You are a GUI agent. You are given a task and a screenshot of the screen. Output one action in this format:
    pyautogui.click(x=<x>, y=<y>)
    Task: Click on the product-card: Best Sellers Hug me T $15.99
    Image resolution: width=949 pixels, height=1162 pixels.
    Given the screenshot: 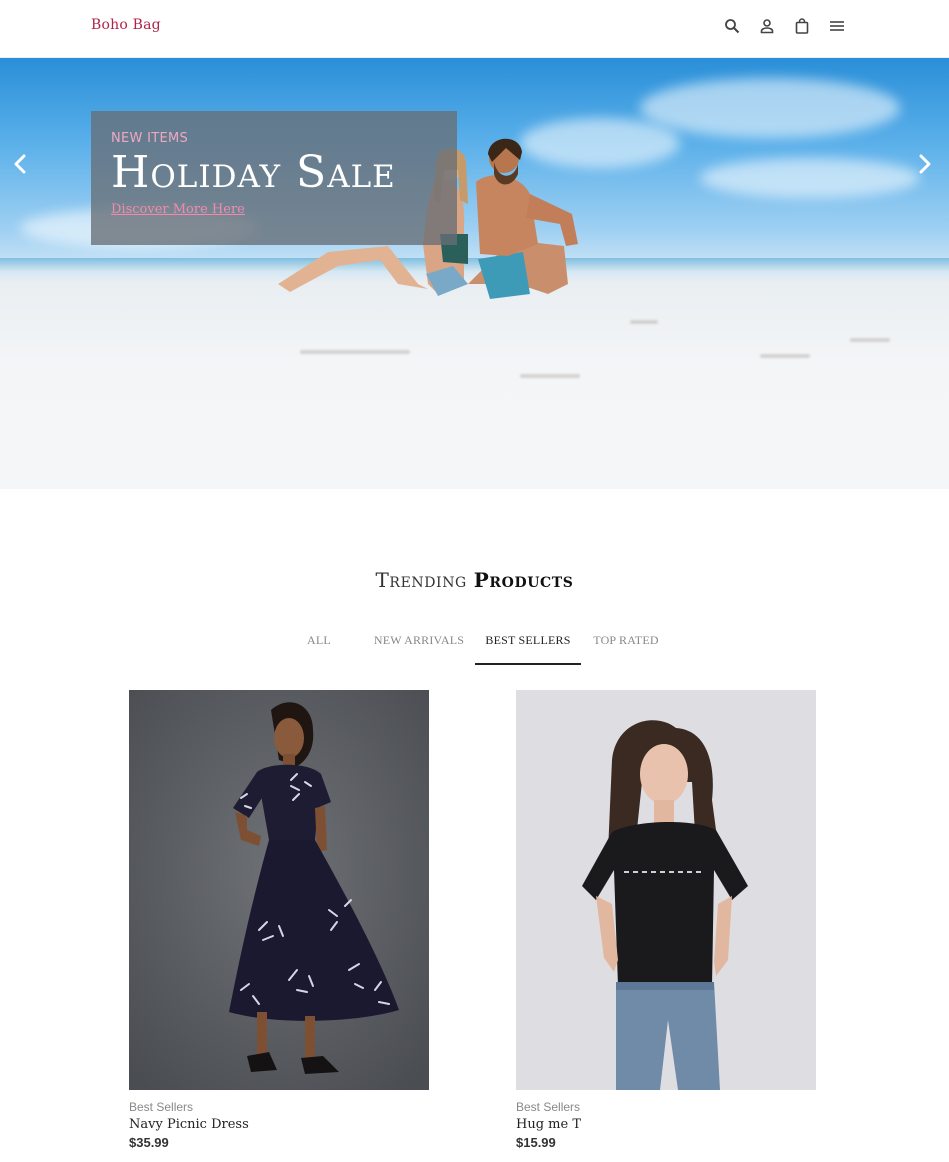 What is the action you would take?
    pyautogui.click(x=666, y=920)
    